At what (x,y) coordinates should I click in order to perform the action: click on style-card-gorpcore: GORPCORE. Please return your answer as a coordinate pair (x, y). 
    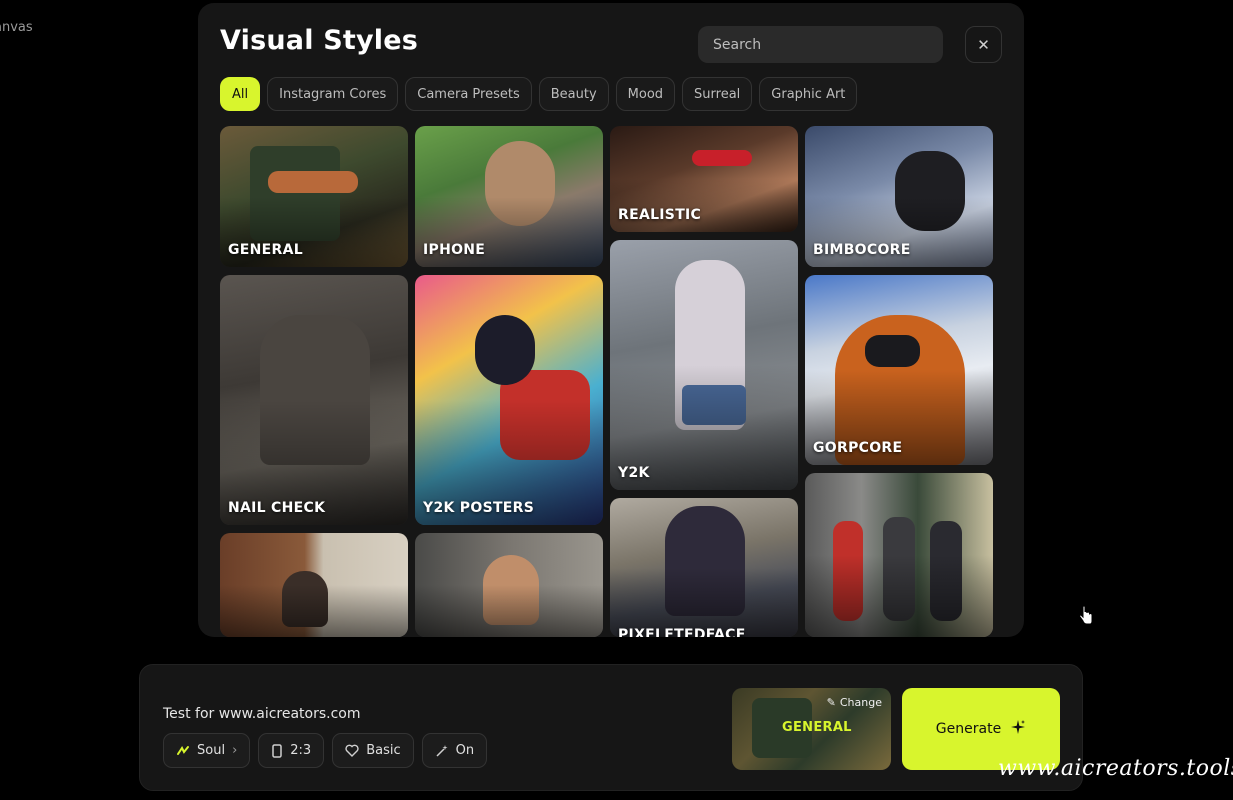
    Looking at the image, I should click on (899, 370).